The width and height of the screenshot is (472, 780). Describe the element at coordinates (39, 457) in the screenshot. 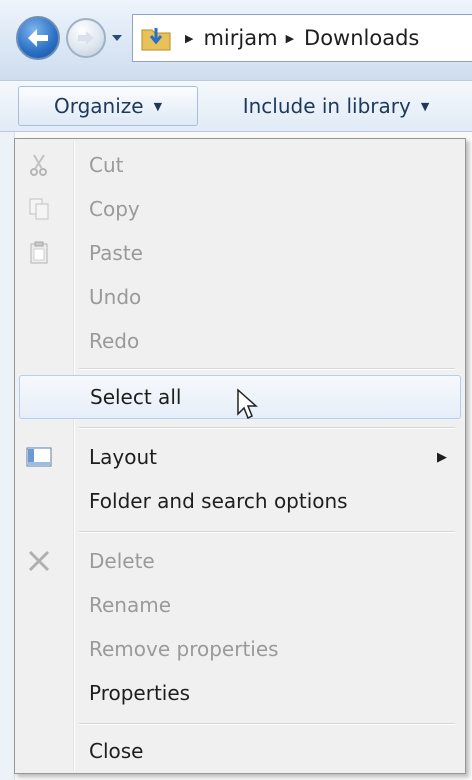

I see `layout-icon` at that location.